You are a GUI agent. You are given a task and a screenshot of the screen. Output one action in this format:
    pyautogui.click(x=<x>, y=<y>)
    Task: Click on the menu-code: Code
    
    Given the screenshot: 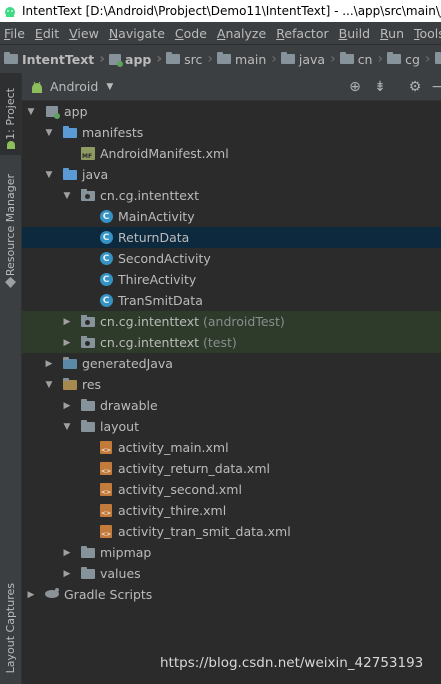 What is the action you would take?
    pyautogui.click(x=191, y=33)
    